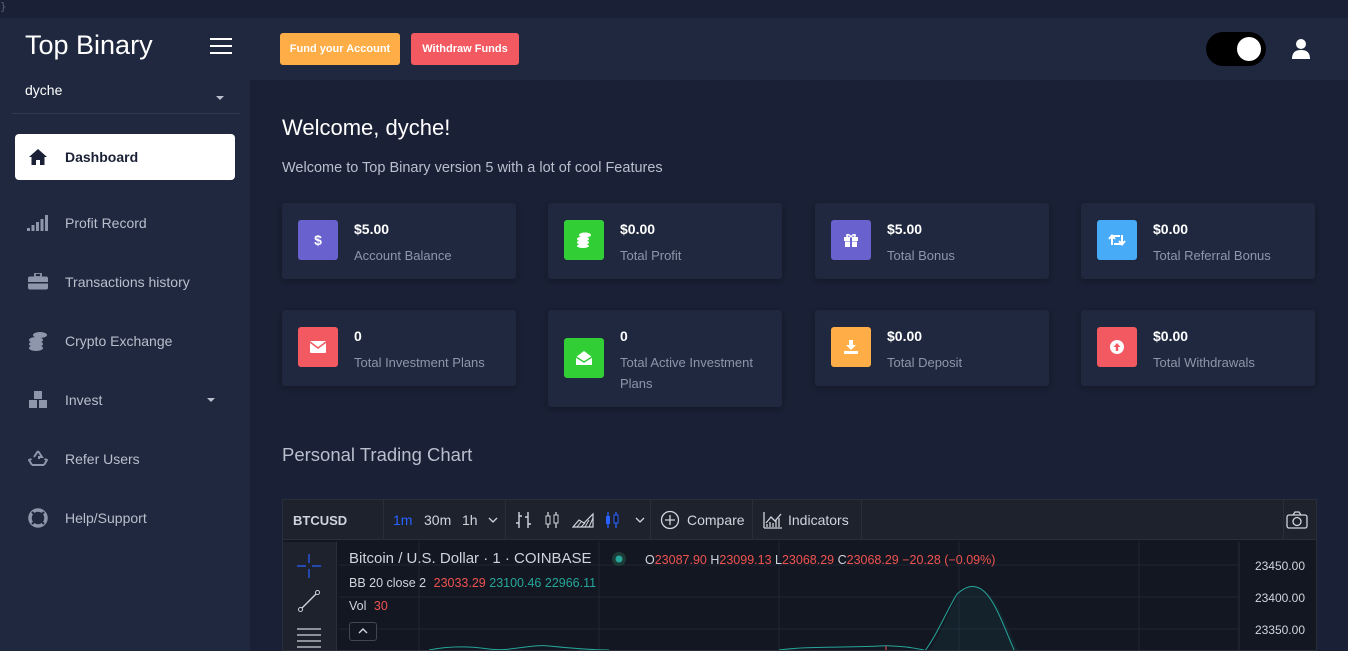 This screenshot has width=1348, height=651. What do you see at coordinates (1212, 255) in the screenshot?
I see `card-label: Total Referral Bonus` at bounding box center [1212, 255].